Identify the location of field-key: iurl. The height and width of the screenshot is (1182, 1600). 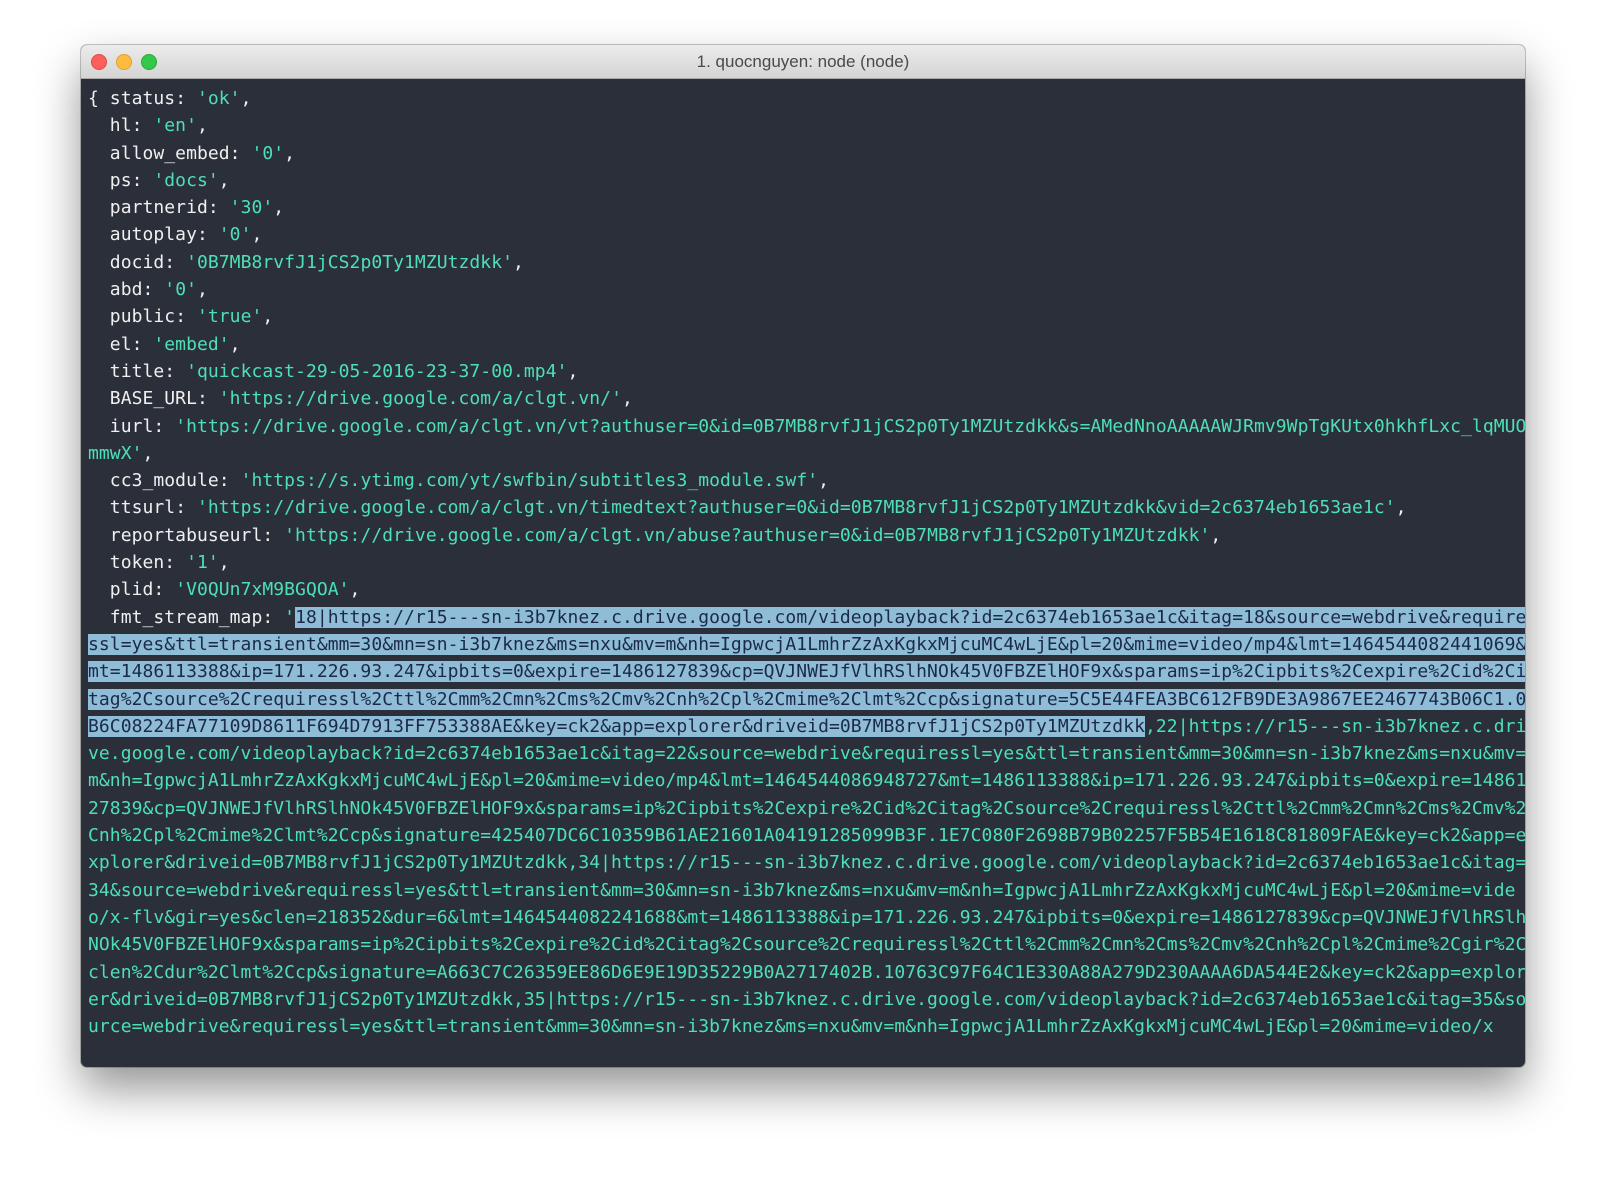
(131, 426).